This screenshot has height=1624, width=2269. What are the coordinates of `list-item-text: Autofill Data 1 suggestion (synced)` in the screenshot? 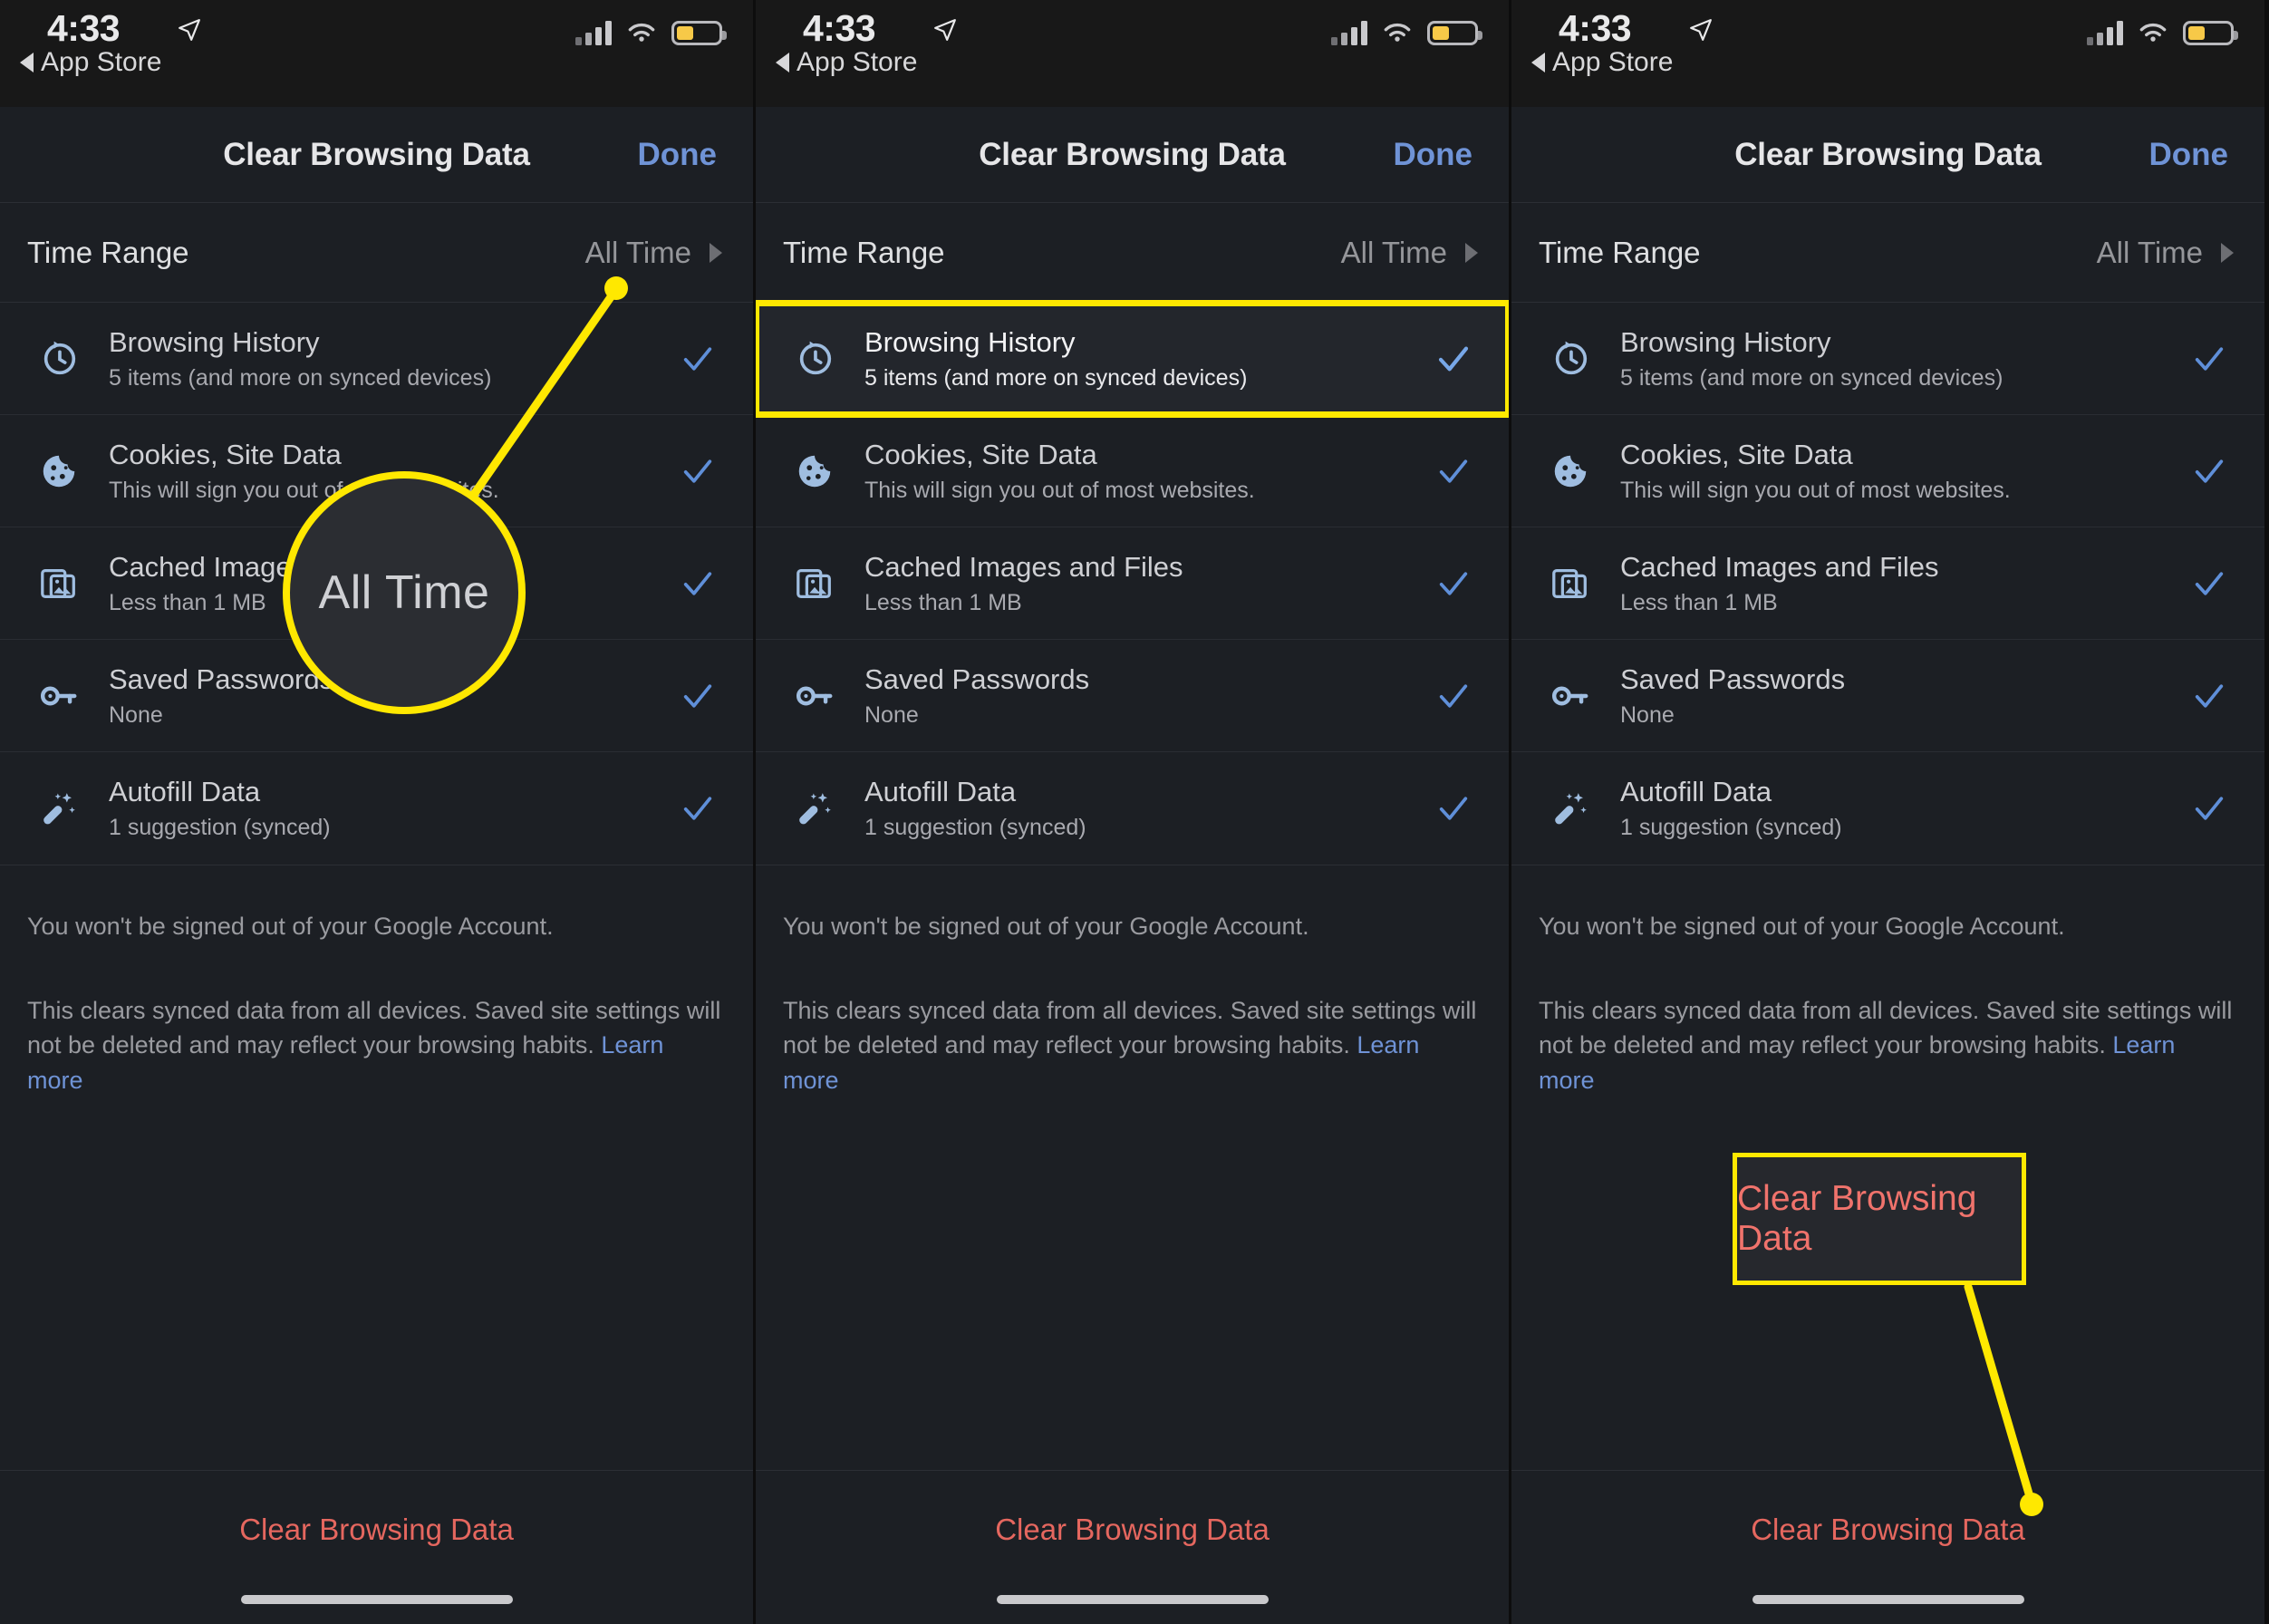 It's located at (220, 808).